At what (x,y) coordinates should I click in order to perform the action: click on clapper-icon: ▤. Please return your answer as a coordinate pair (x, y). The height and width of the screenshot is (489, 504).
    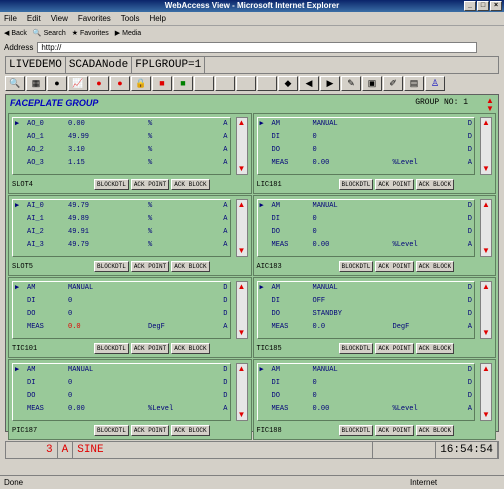
    Looking at the image, I should click on (414, 83).